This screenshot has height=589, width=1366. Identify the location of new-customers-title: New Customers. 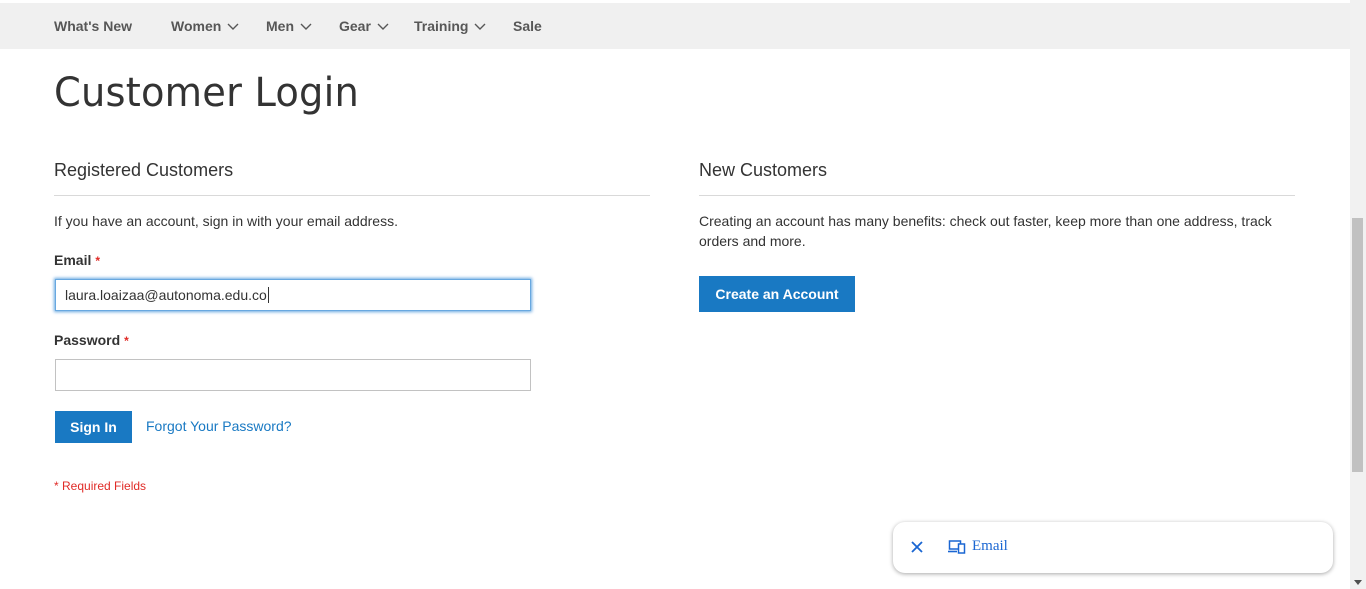
(763, 170).